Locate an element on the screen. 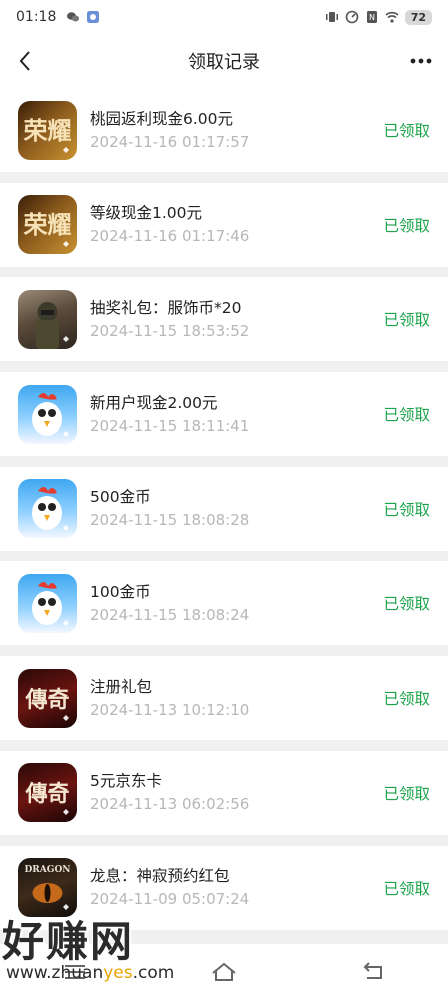  home-icon is located at coordinates (224, 971).